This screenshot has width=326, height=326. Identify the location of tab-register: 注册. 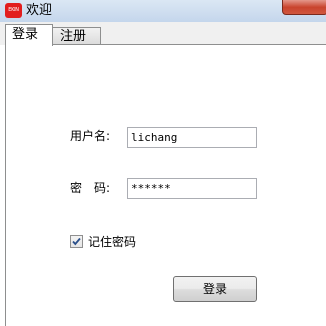
(77, 36).